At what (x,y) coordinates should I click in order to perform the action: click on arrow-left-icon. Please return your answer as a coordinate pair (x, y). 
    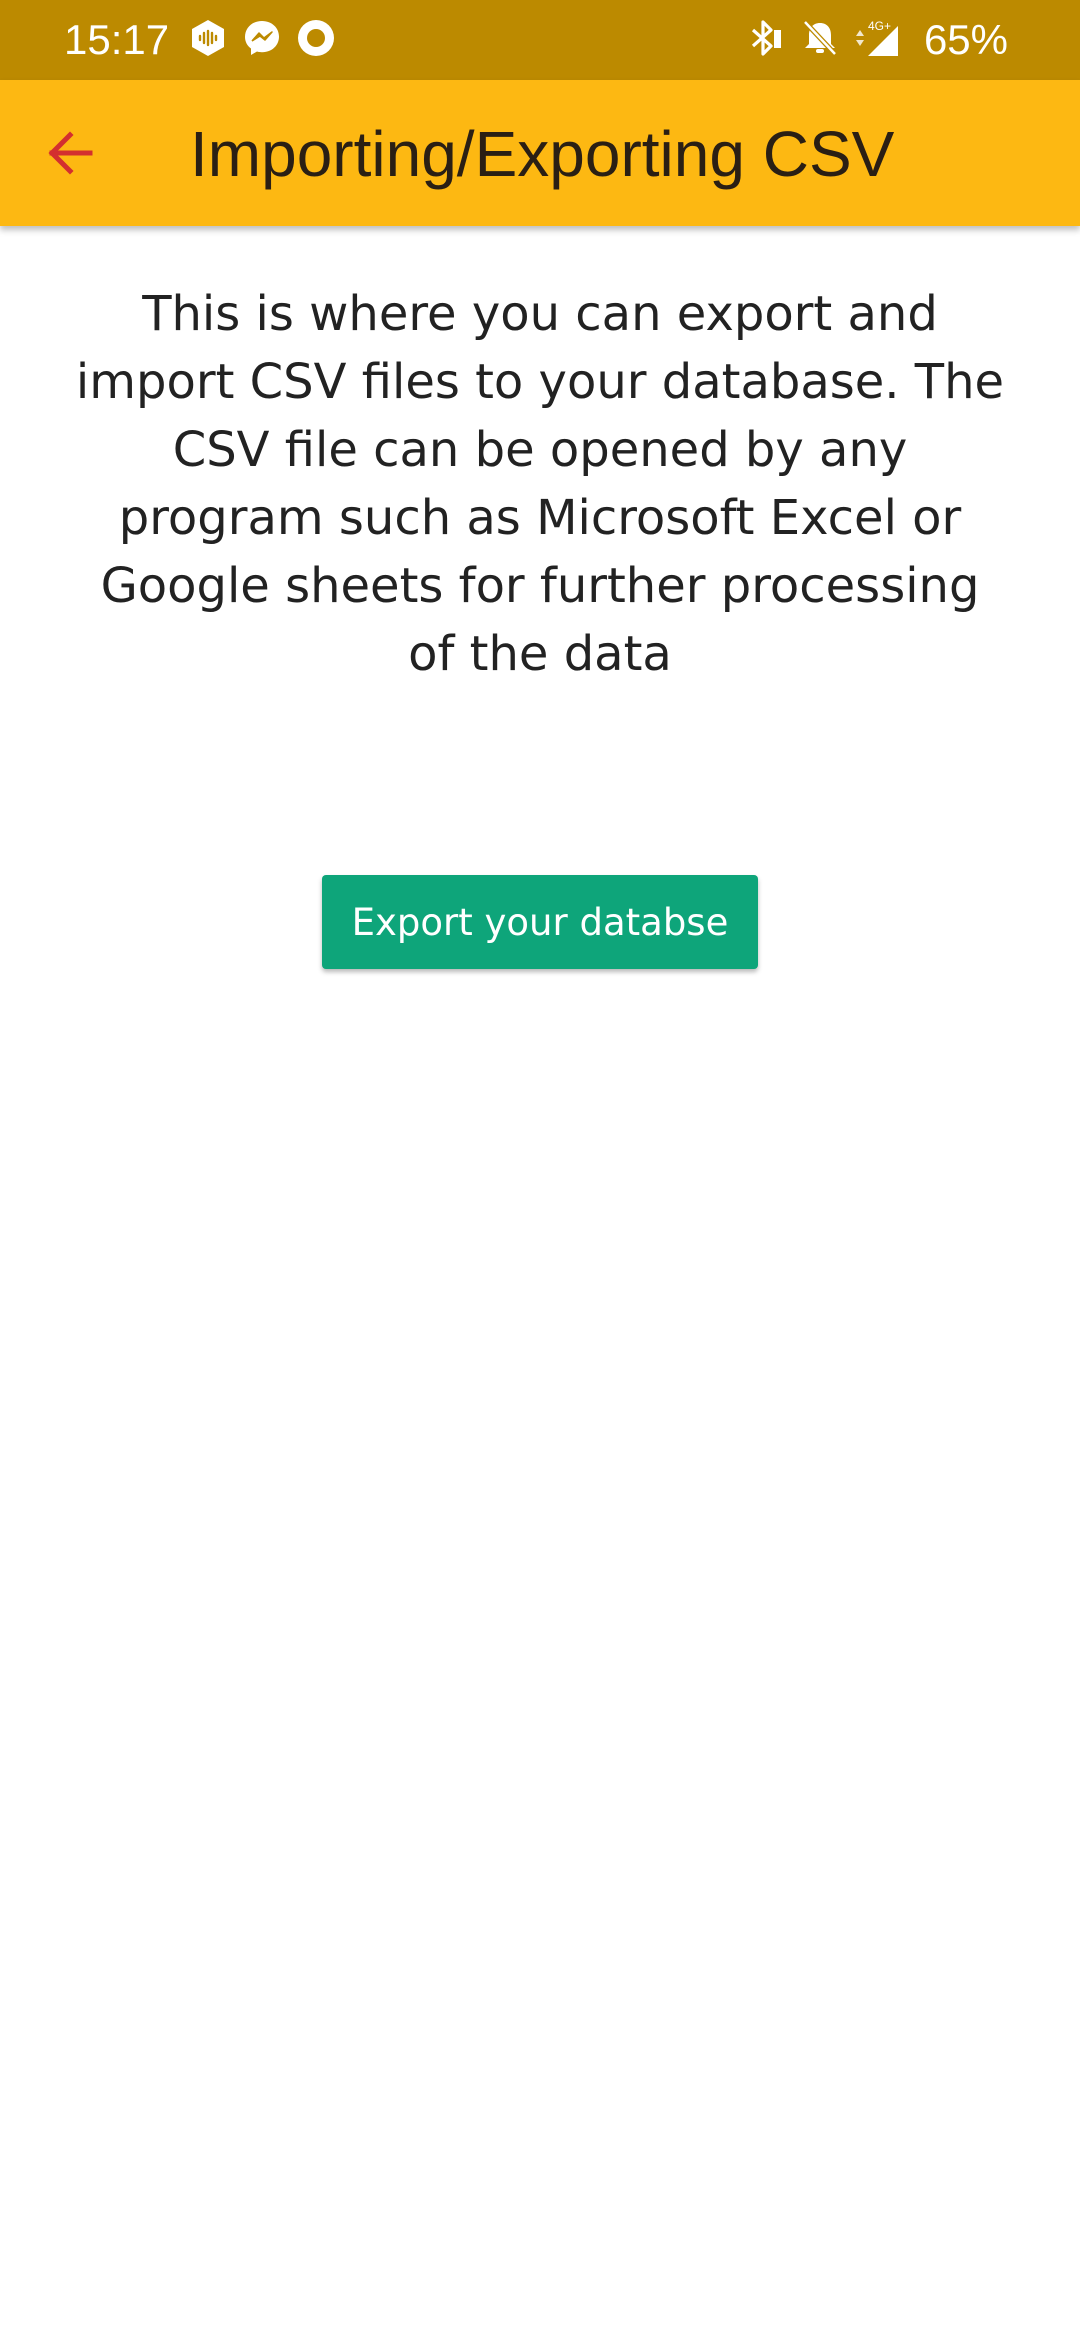
    Looking at the image, I should click on (70, 153).